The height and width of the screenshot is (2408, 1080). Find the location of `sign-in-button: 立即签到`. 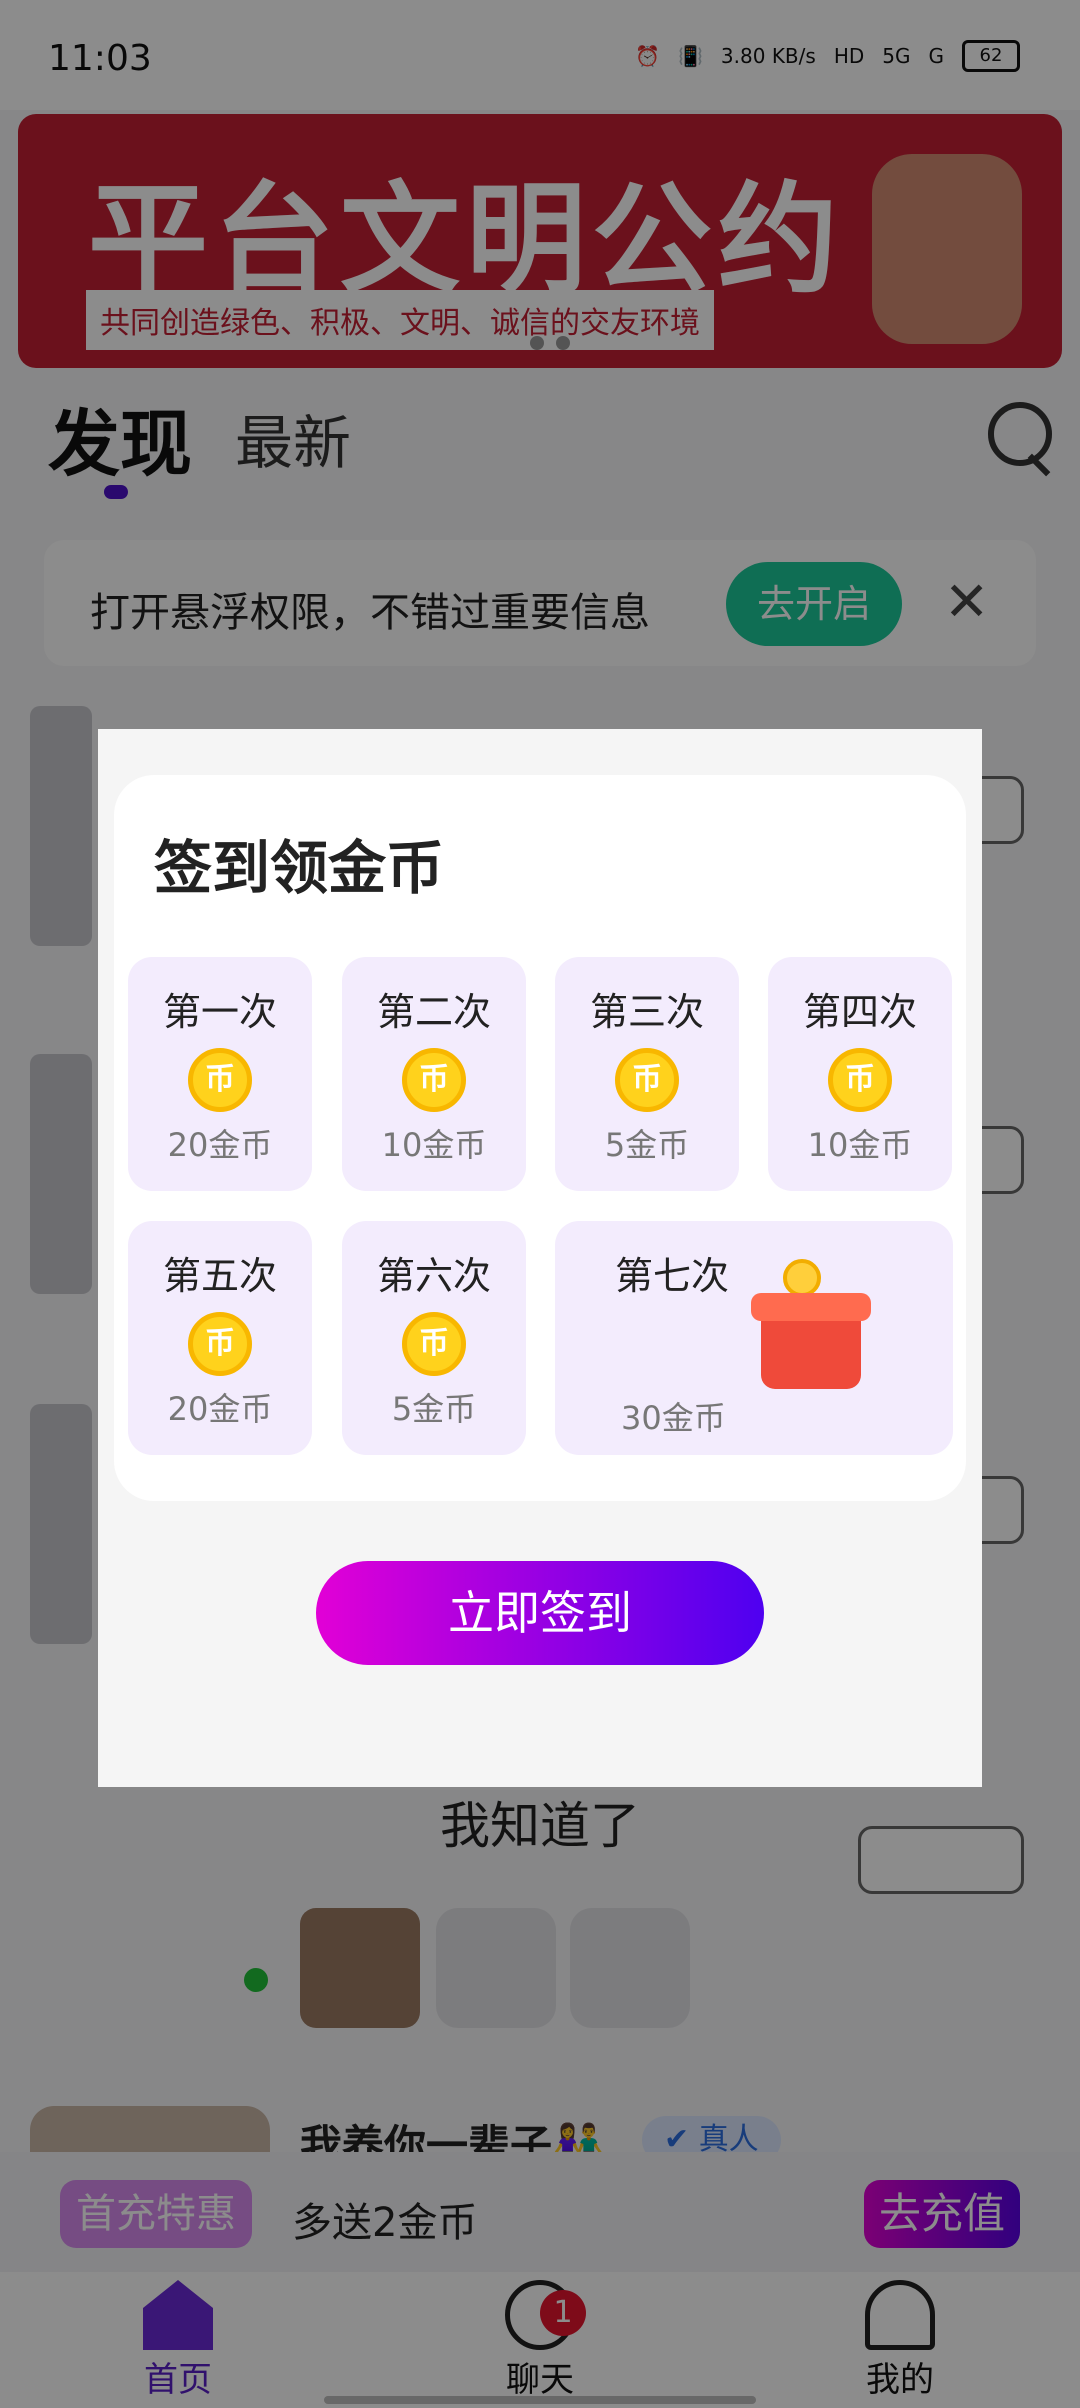

sign-in-button: 立即签到 is located at coordinates (540, 1613).